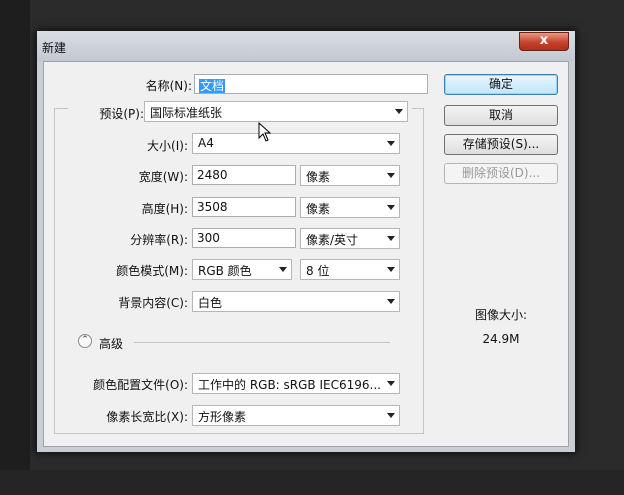  I want to click on width-unit: 像素, so click(318, 177).